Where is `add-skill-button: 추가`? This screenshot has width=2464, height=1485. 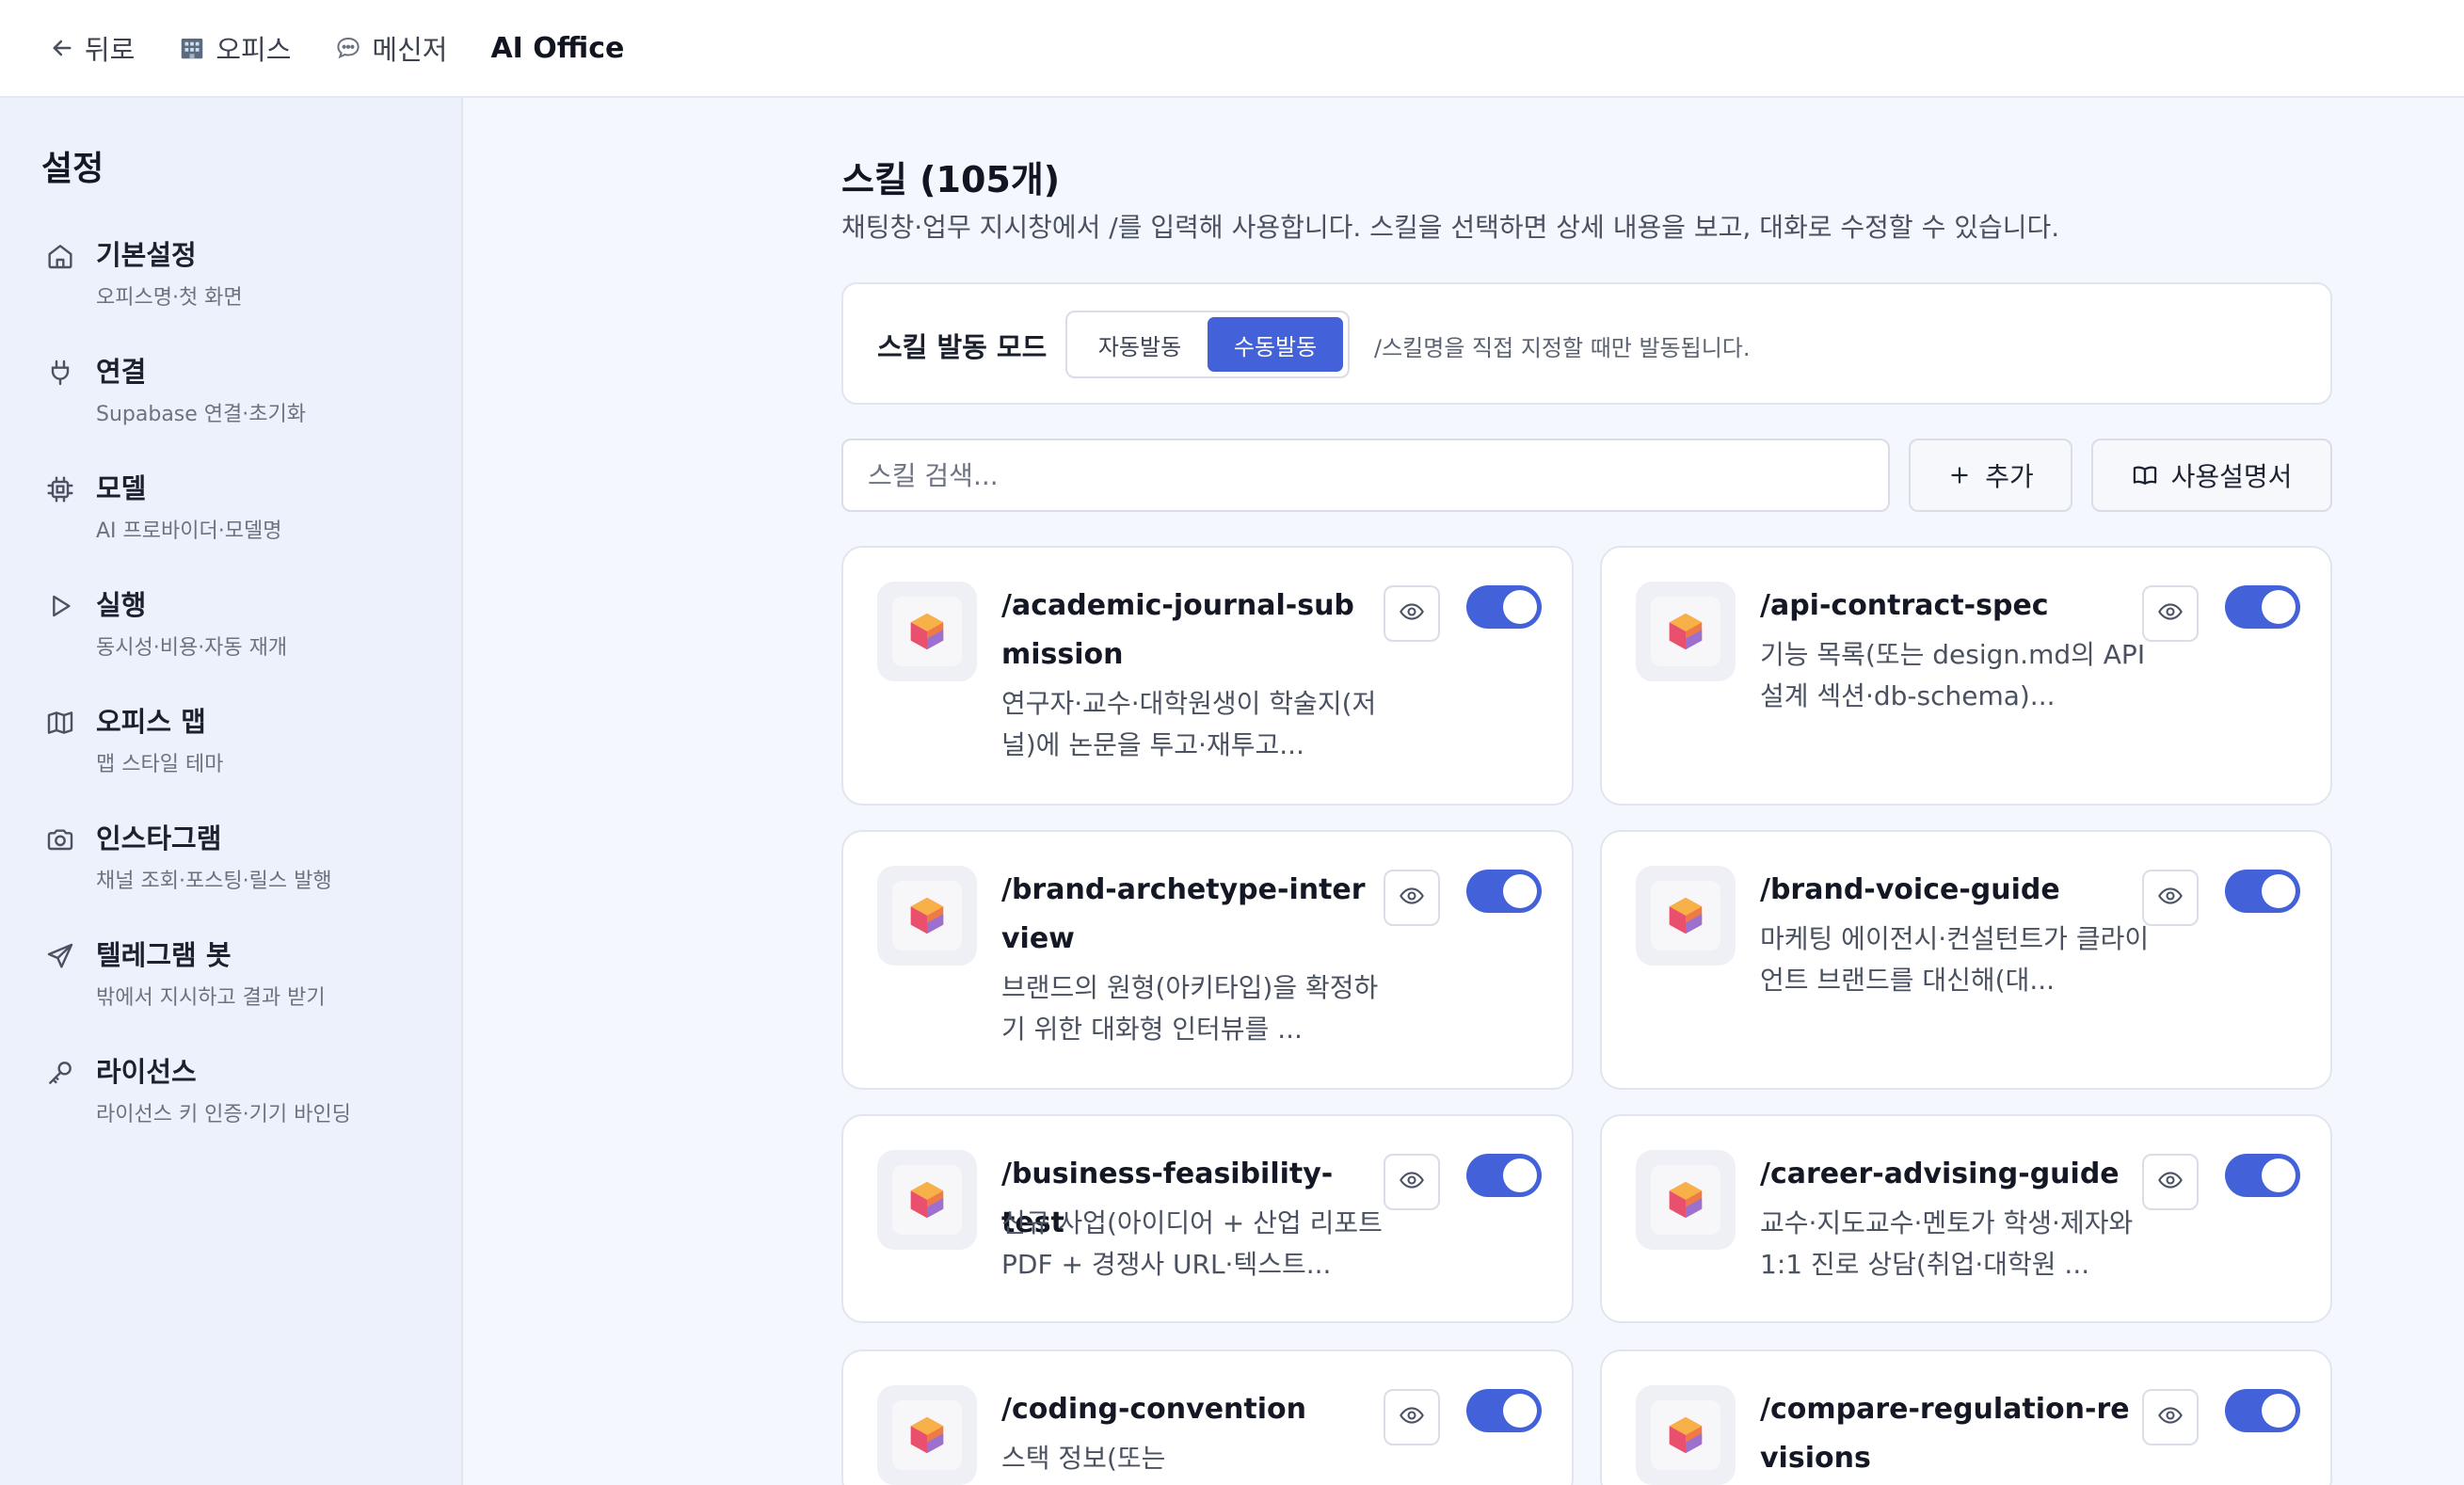 add-skill-button: 추가 is located at coordinates (1990, 475).